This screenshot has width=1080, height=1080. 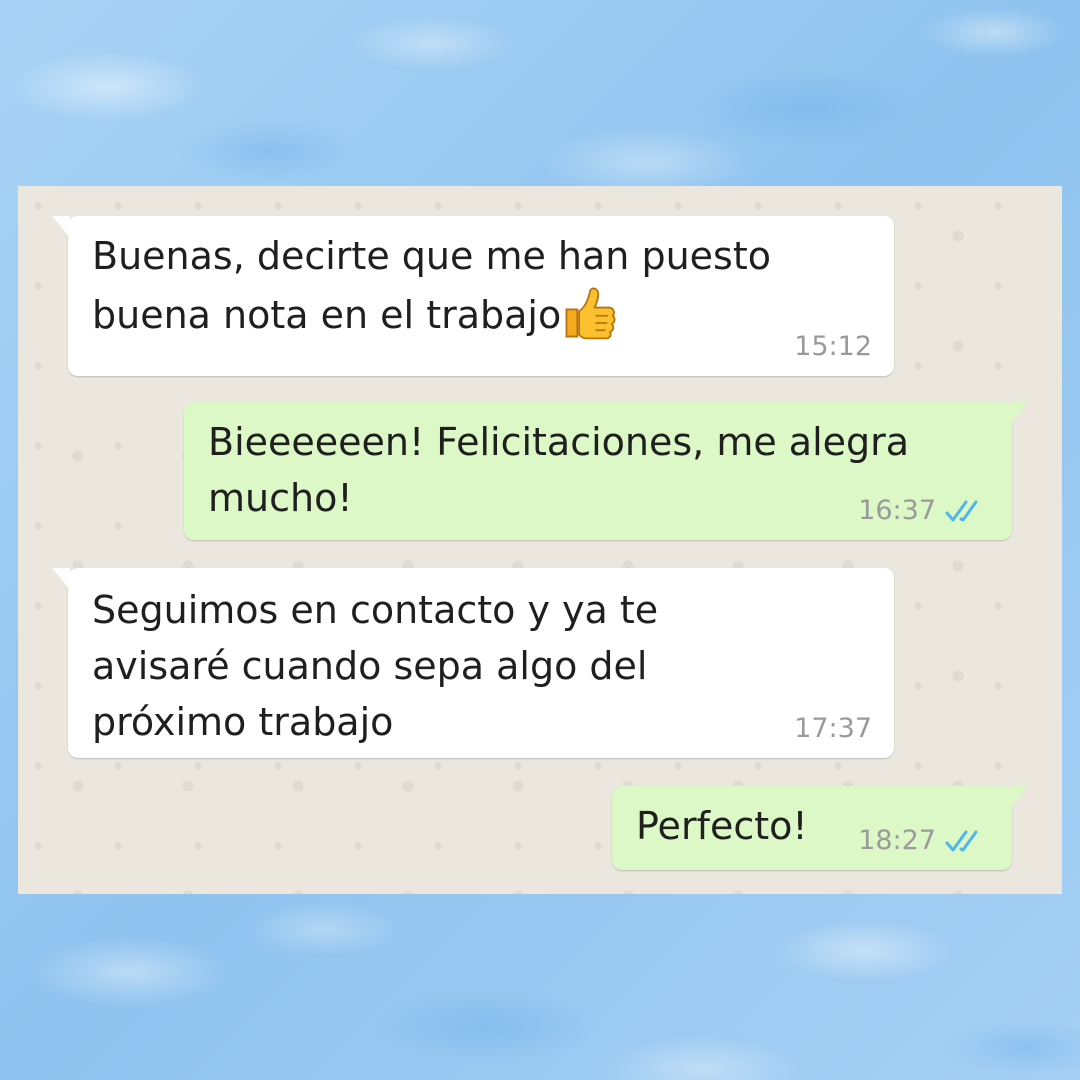 I want to click on message-meta: 15:12, so click(x=833, y=347).